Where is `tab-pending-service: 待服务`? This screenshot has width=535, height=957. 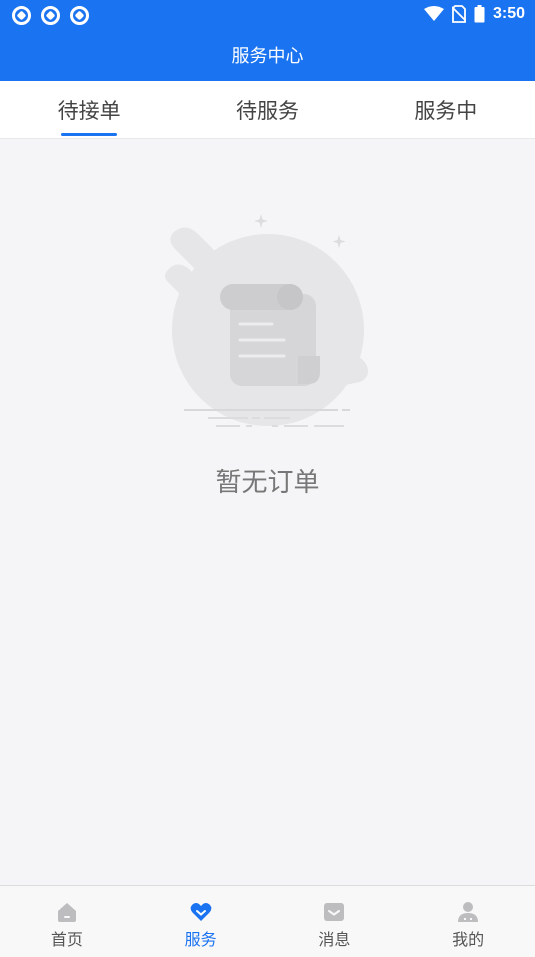
tab-pending-service: 待服务 is located at coordinates (267, 109).